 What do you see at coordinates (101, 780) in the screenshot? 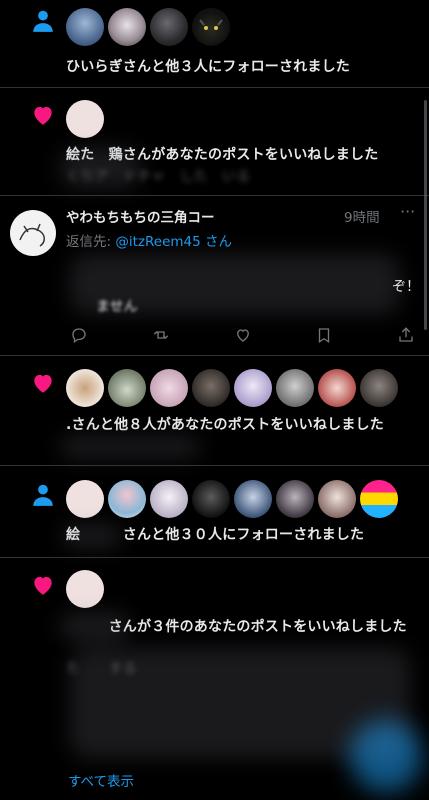
I see `show-all-link: すべて表示` at bounding box center [101, 780].